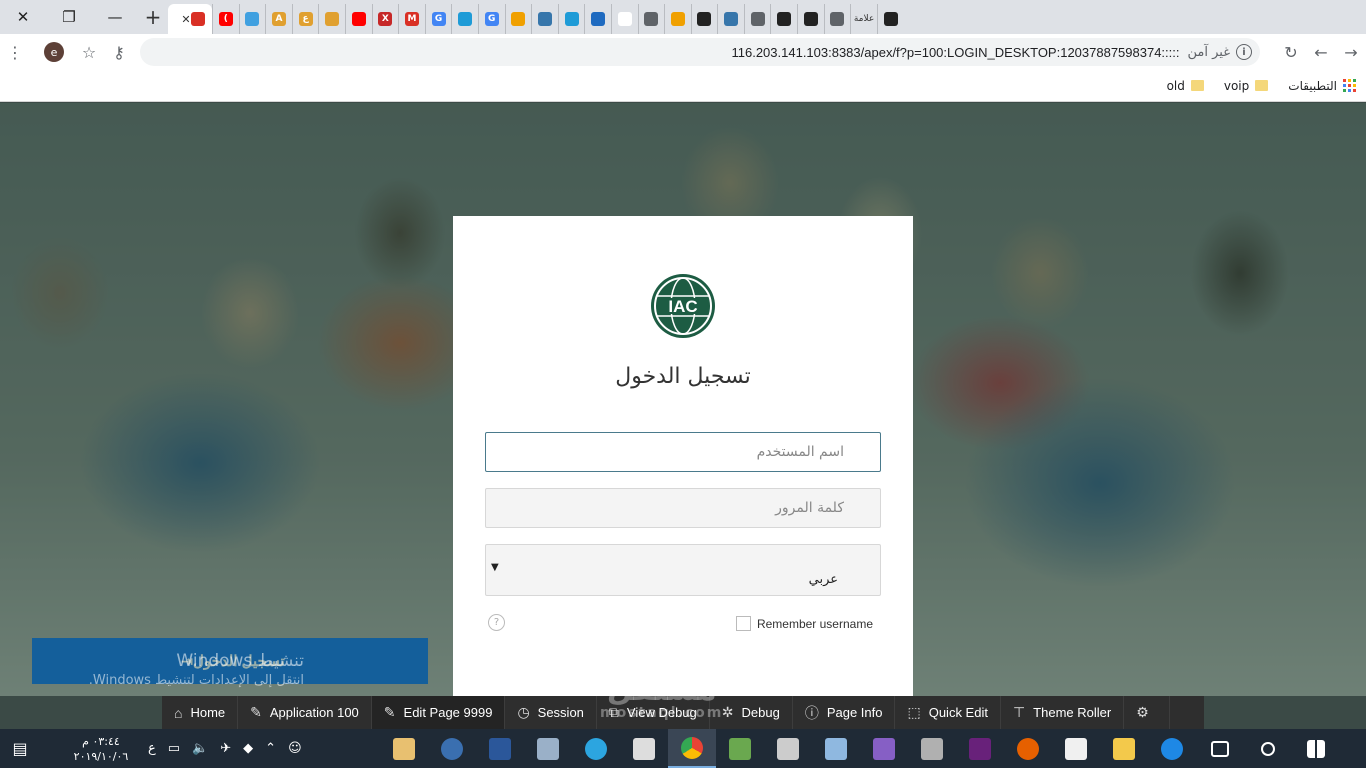  Describe the element at coordinates (1316, 748) in the screenshot. I see `start-windows-icon` at that location.